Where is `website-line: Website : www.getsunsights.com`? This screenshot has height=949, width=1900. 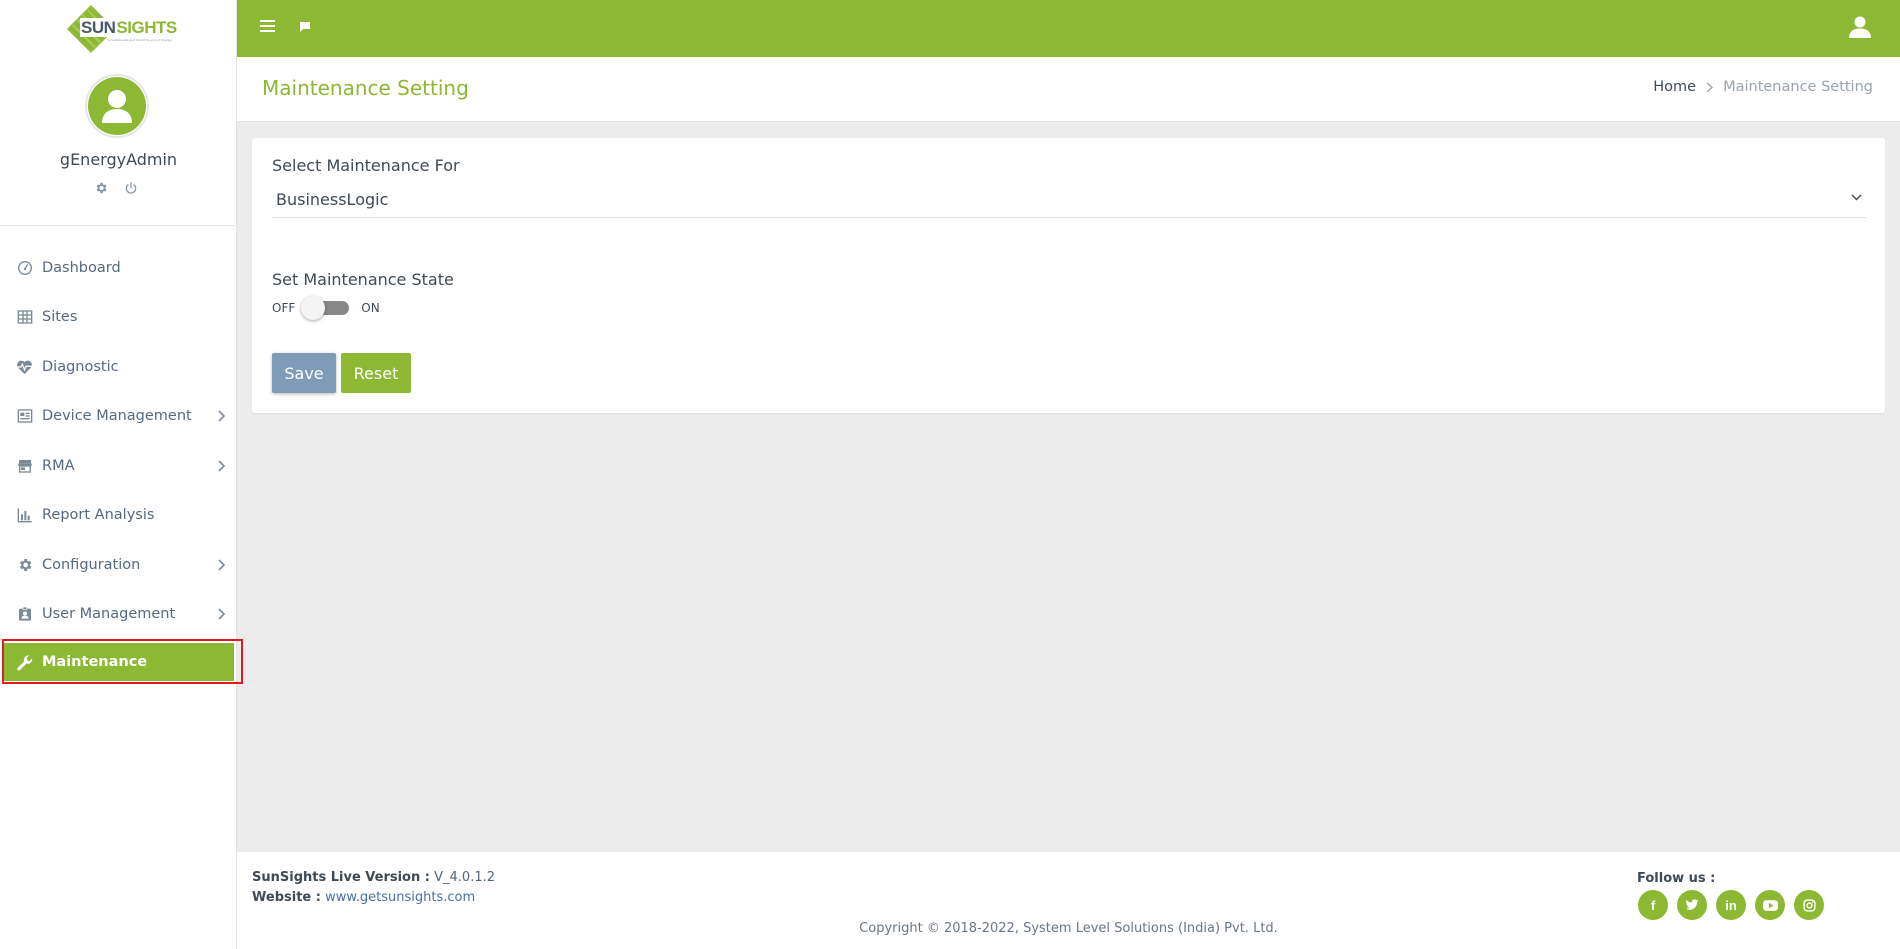
website-line: Website : www.getsunsights.com is located at coordinates (363, 897).